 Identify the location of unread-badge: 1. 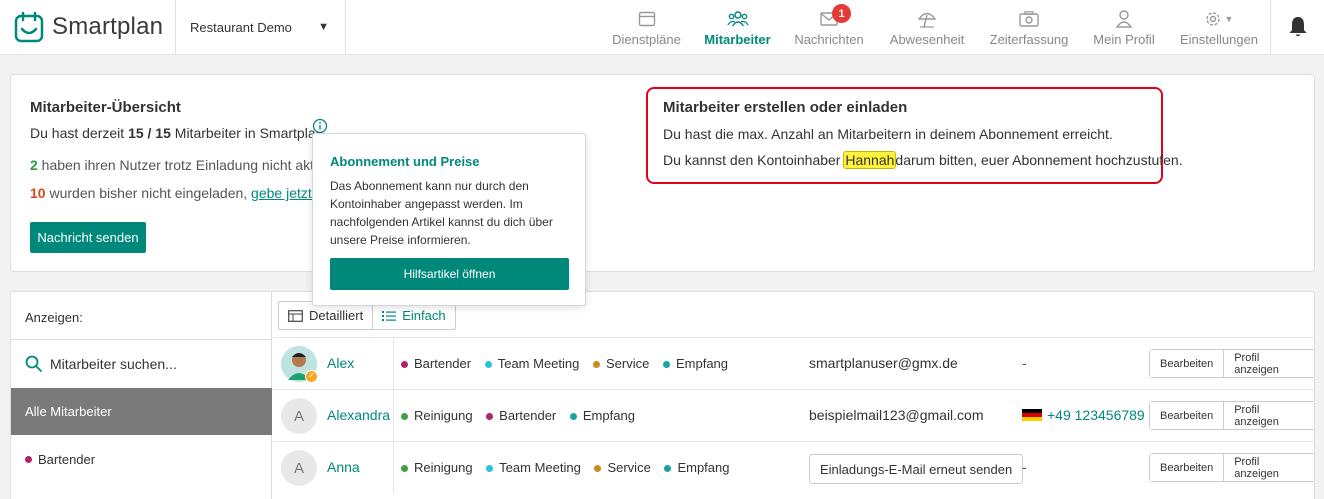
(841, 13).